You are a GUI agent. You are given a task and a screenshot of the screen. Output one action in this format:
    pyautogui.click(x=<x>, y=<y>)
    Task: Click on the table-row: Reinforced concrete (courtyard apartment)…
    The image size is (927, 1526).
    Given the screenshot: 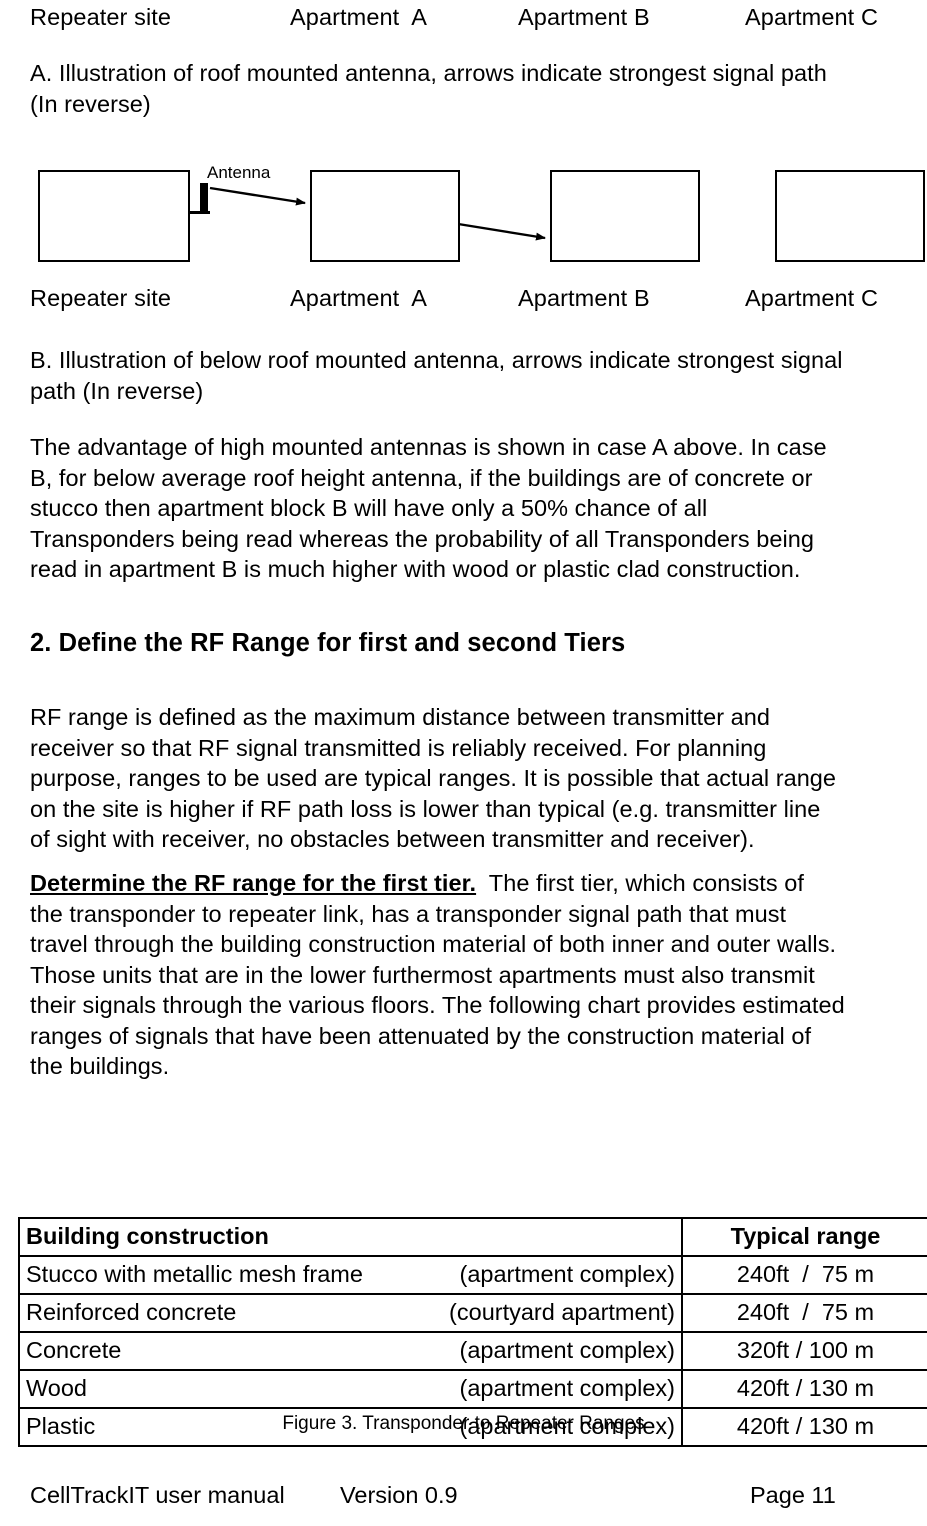 What is the action you would take?
    pyautogui.click(x=472, y=1313)
    